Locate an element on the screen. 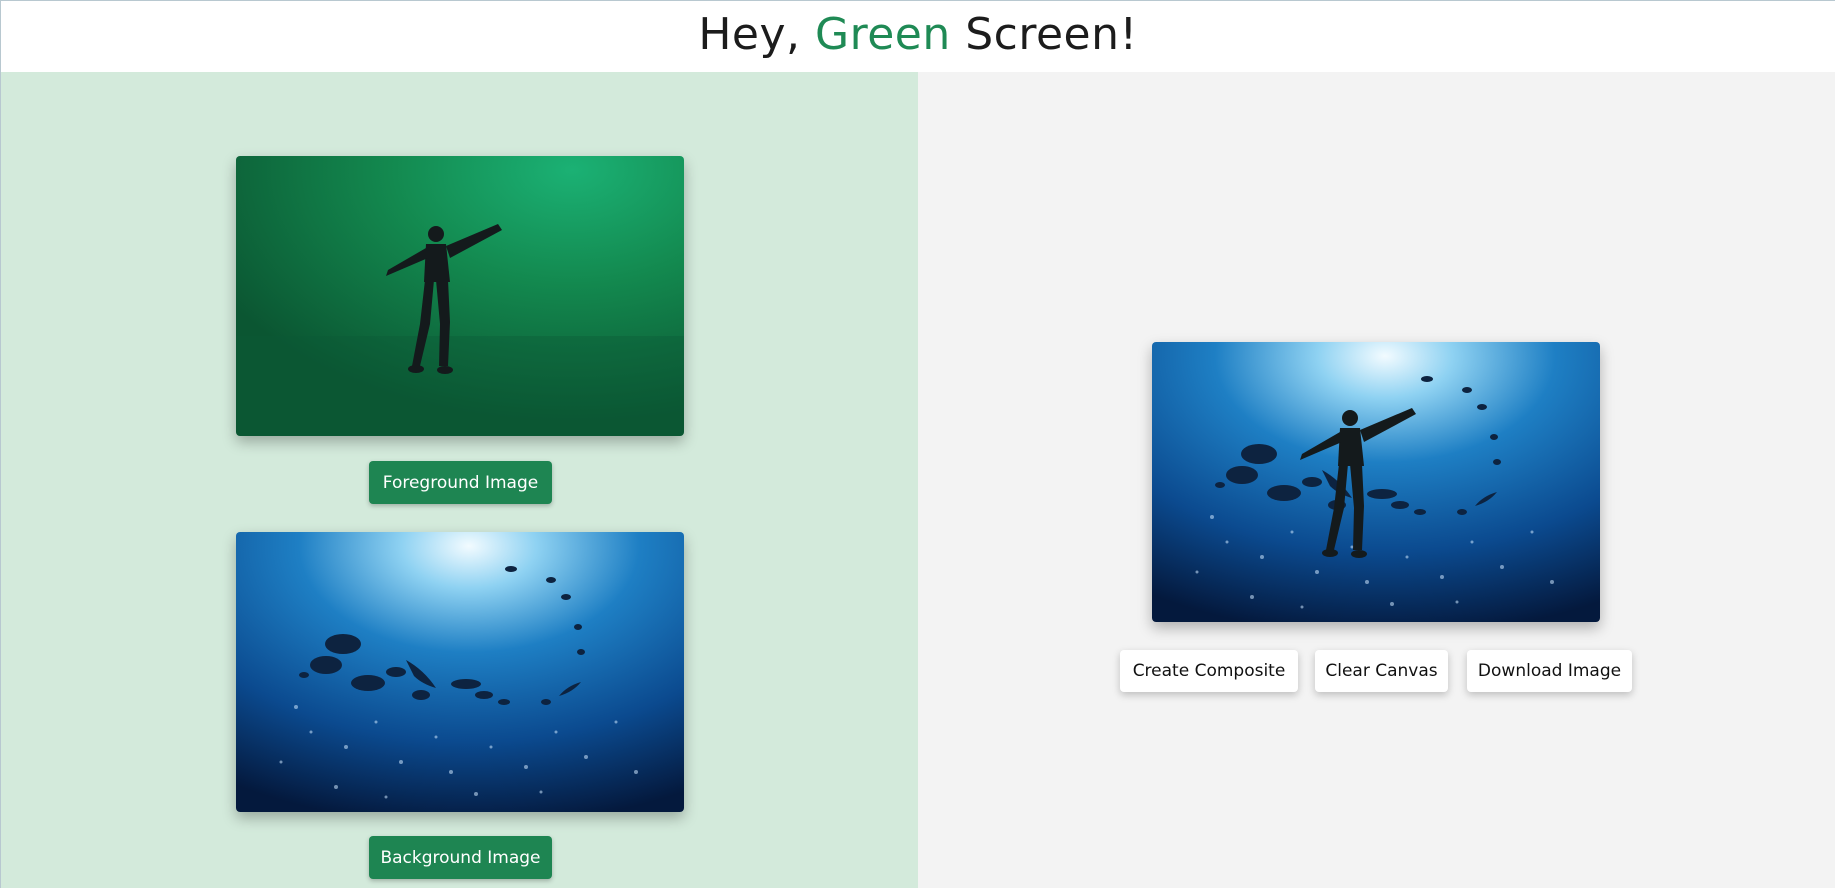 This screenshot has width=1835, height=888. composite-image is located at coordinates (1376, 482).